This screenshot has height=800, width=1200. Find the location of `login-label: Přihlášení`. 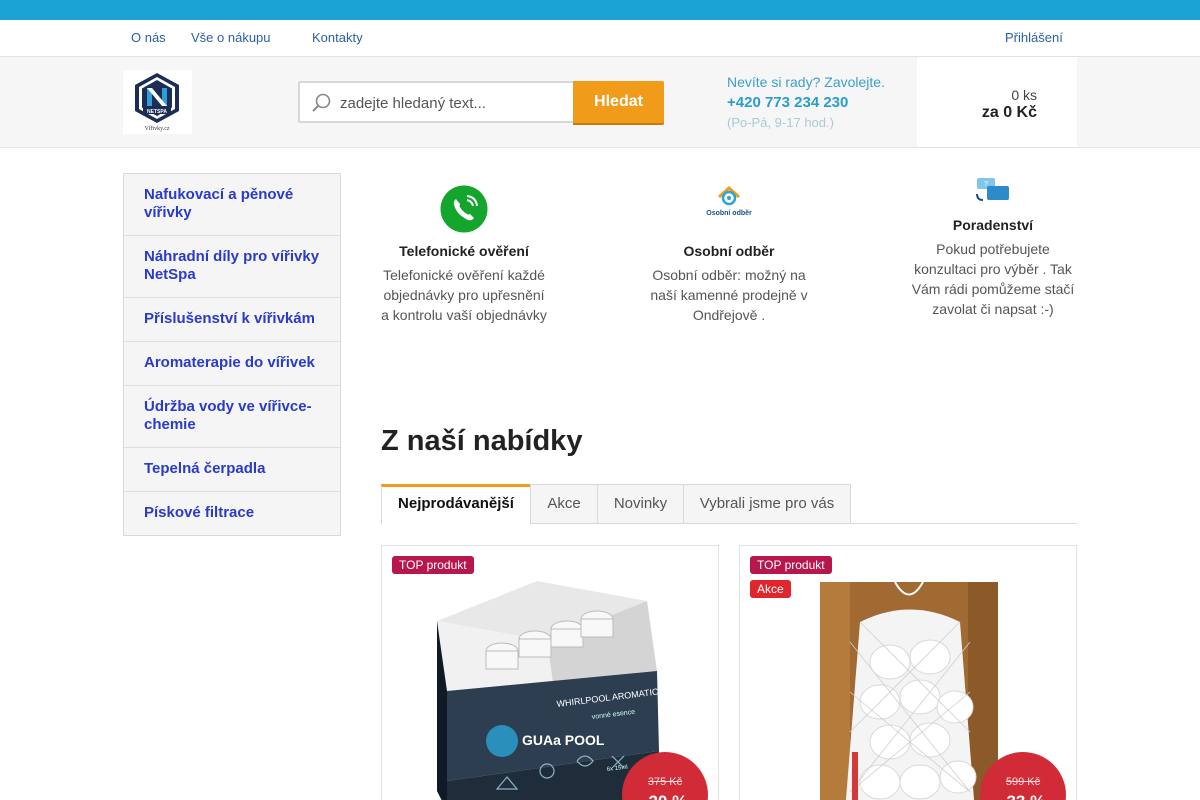

login-label: Přihlášení is located at coordinates (1034, 37).